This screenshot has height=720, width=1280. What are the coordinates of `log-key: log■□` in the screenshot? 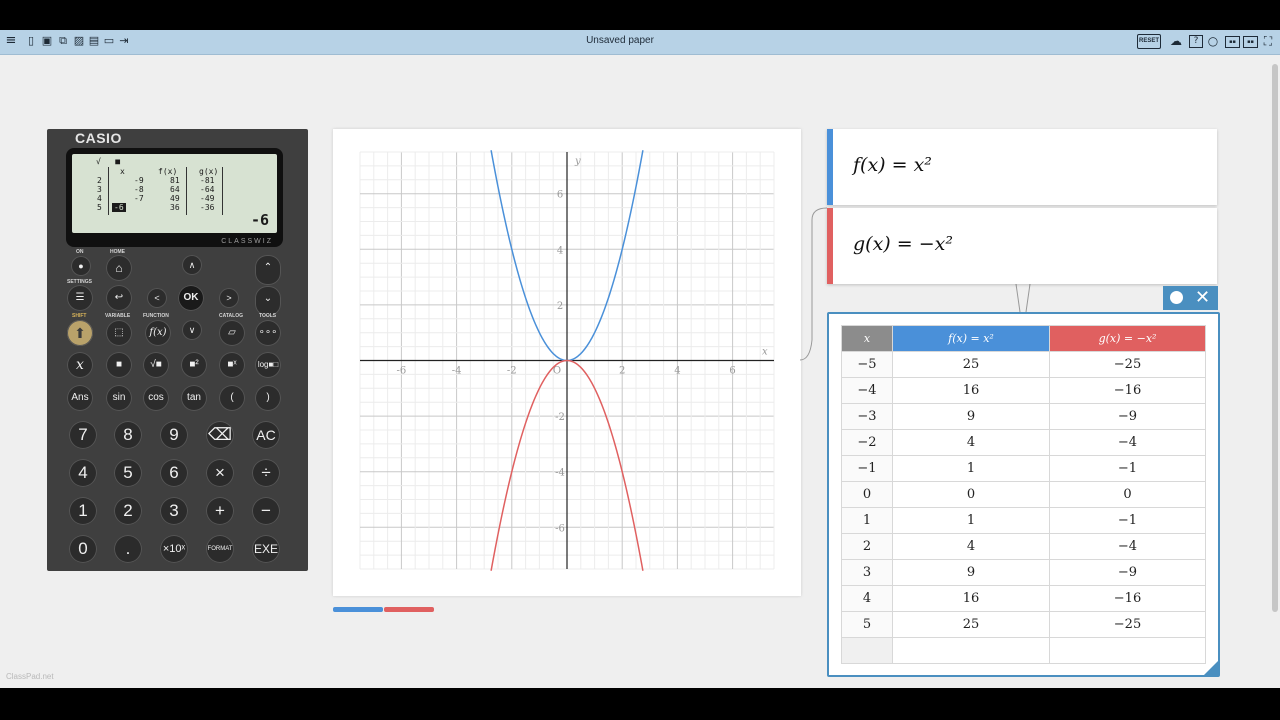 It's located at (268, 365).